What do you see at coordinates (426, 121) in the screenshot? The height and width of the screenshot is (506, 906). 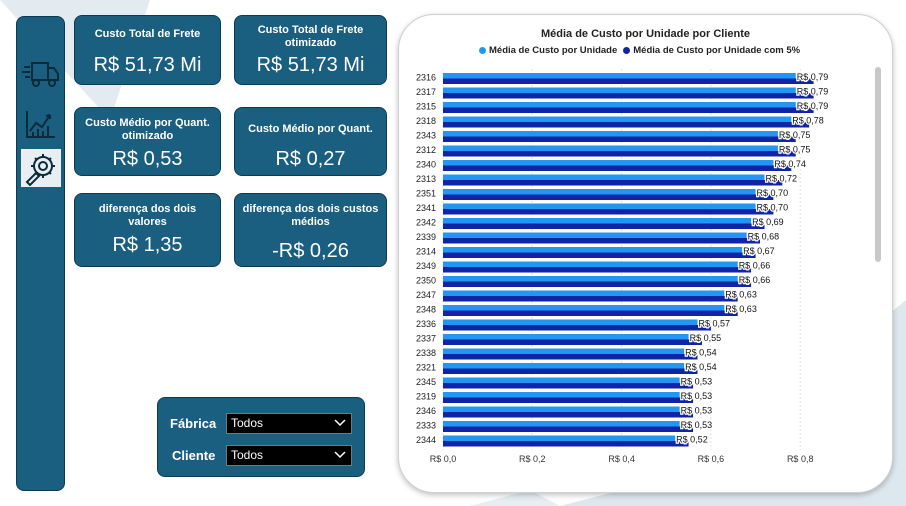 I see `y-tick-label: 2318` at bounding box center [426, 121].